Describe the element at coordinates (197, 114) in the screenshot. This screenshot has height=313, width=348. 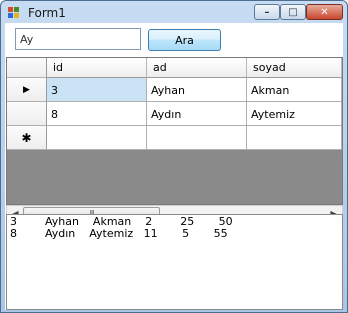
I see `cell-ad: Aydın` at that location.